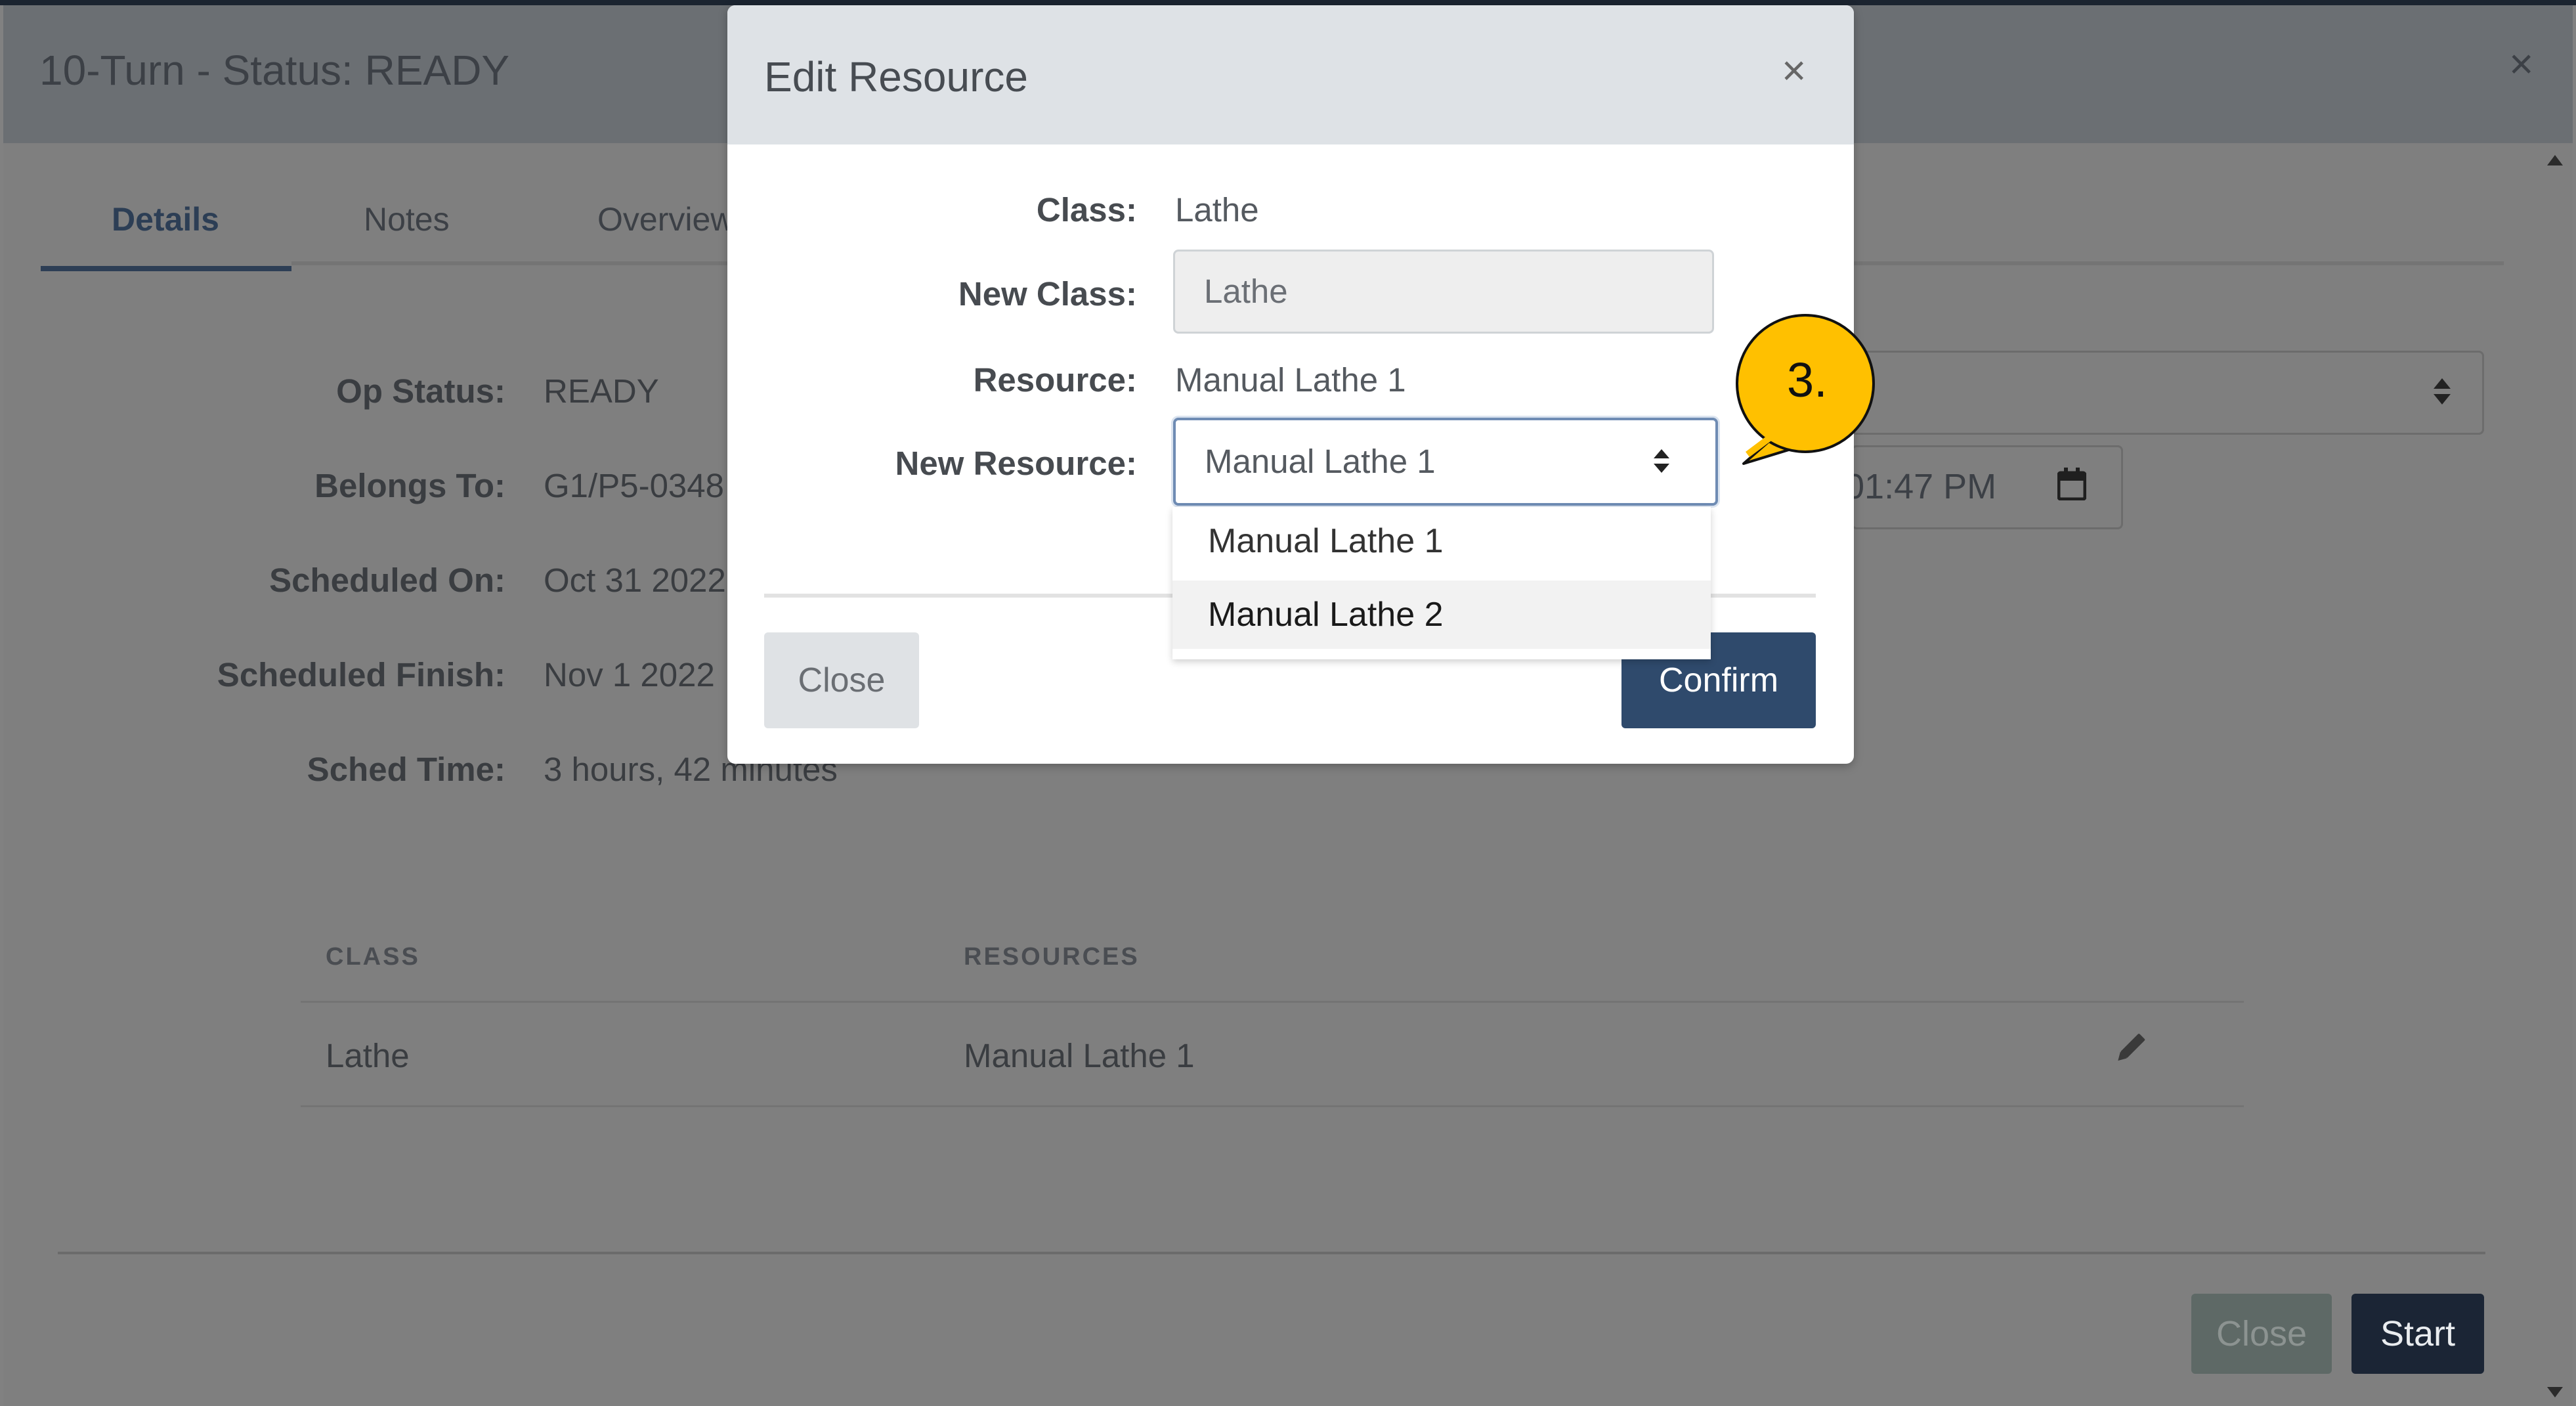 The height and width of the screenshot is (1406, 2576). Describe the element at coordinates (1794, 71) in the screenshot. I see `dialog-close-icon: ×` at that location.